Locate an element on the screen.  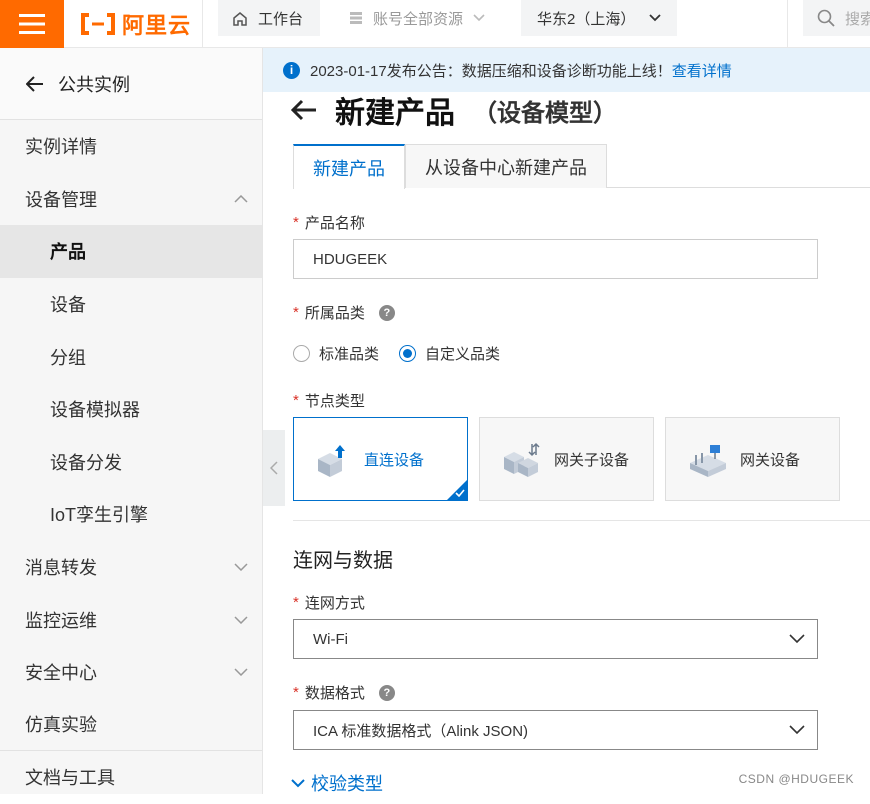
menu-button is located at coordinates (32, 24).